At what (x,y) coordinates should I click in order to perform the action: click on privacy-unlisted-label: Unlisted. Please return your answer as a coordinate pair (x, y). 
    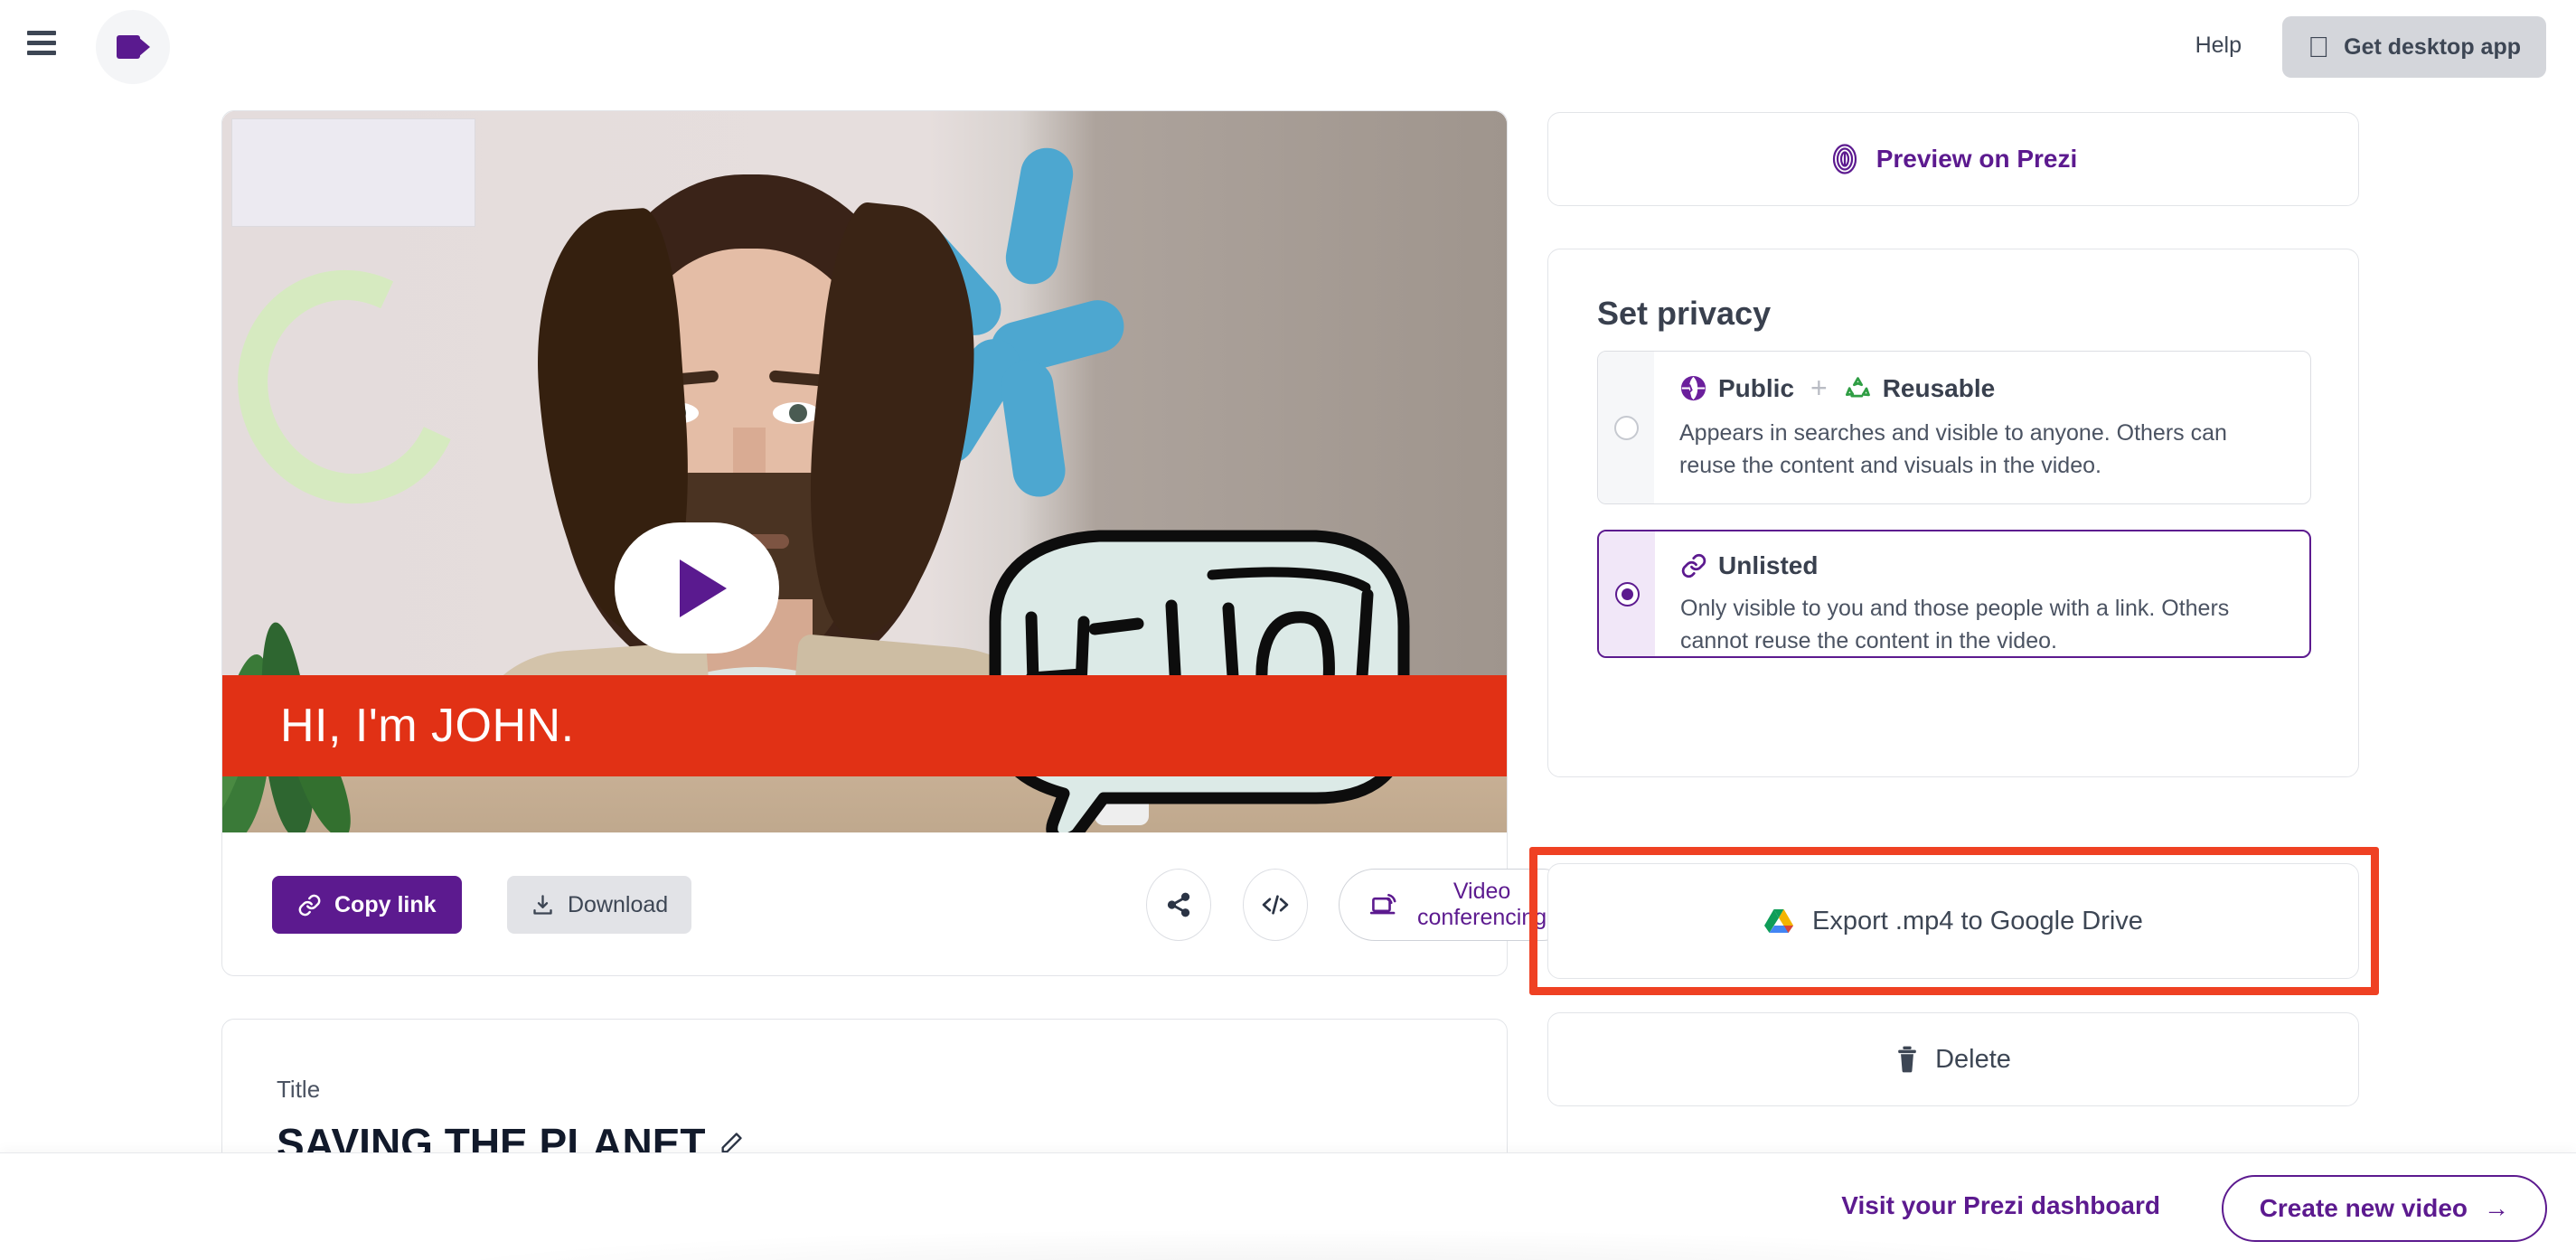
    Looking at the image, I should click on (1768, 565).